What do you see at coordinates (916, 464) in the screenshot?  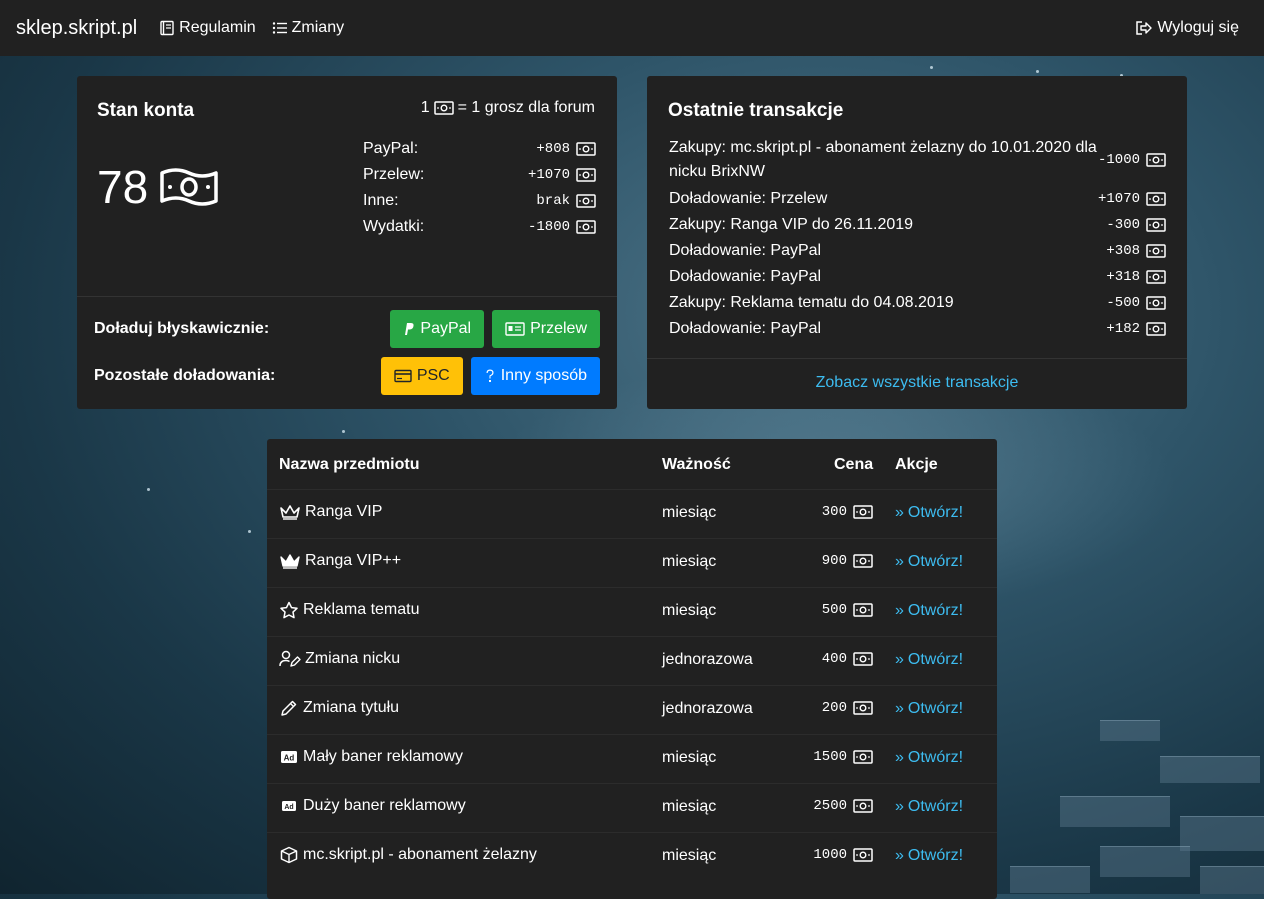 I see `header-actions: Akcje` at bounding box center [916, 464].